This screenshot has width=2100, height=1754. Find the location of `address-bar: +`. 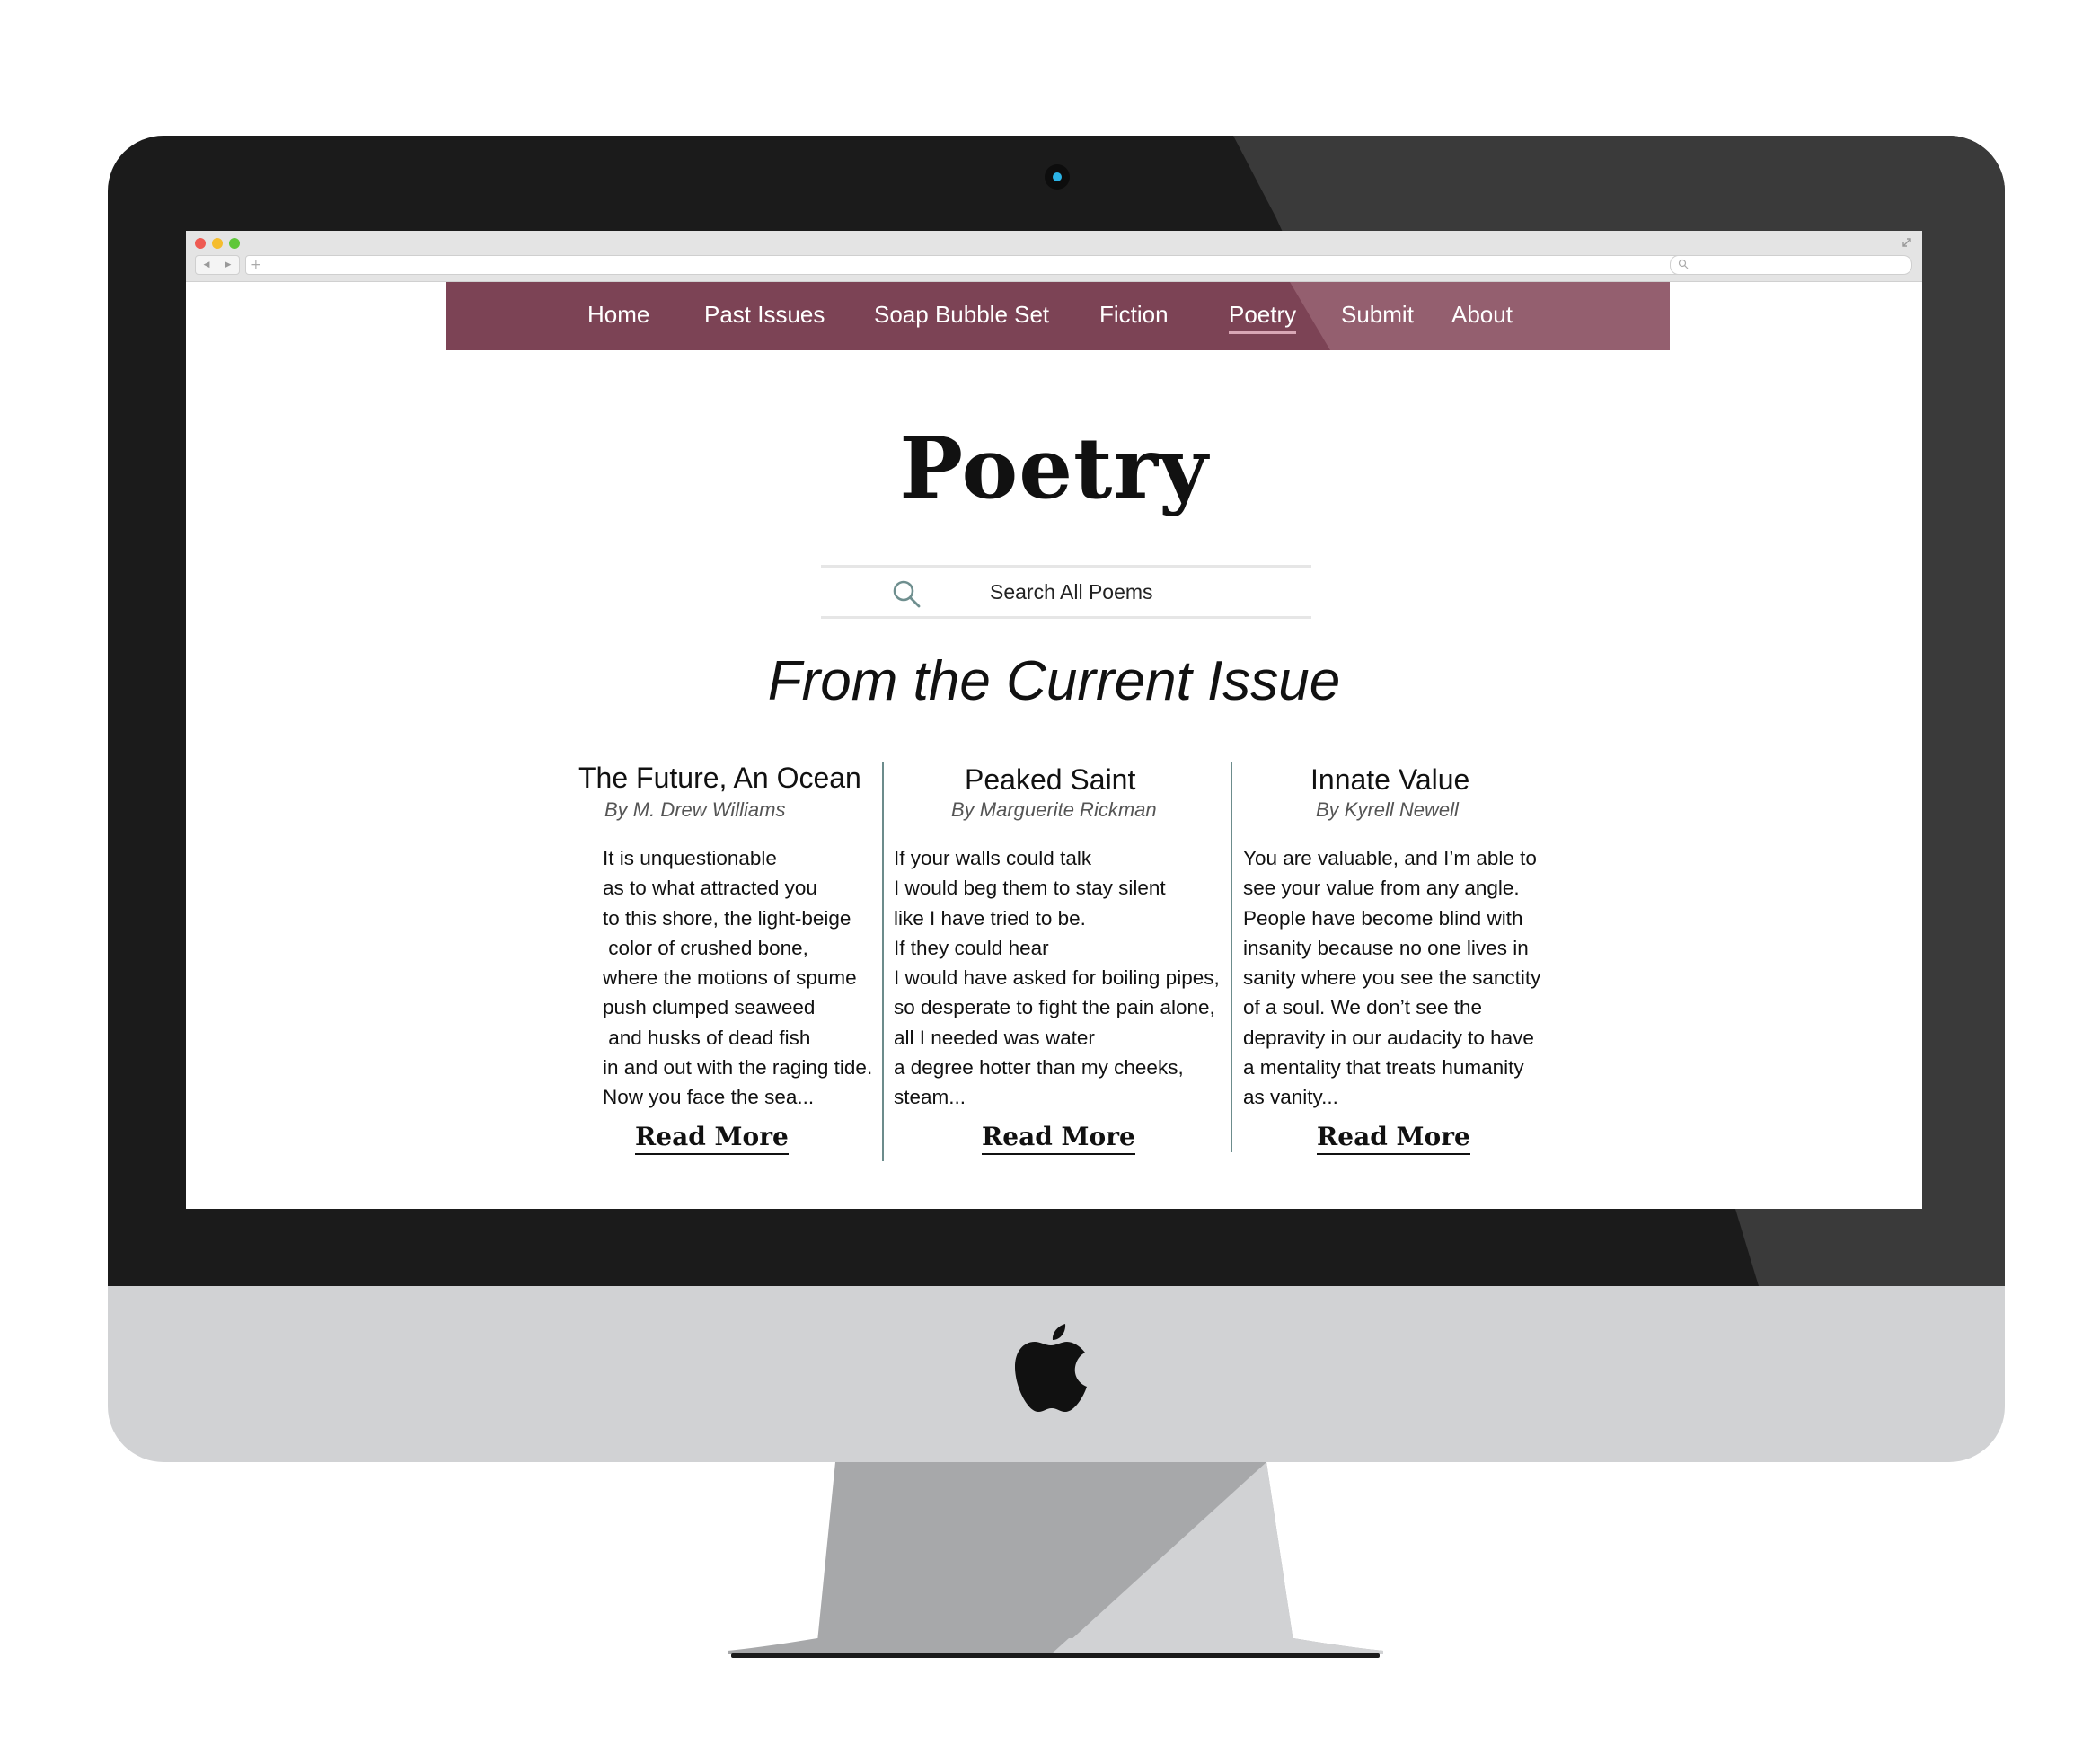

address-bar: + is located at coordinates (1042, 265).